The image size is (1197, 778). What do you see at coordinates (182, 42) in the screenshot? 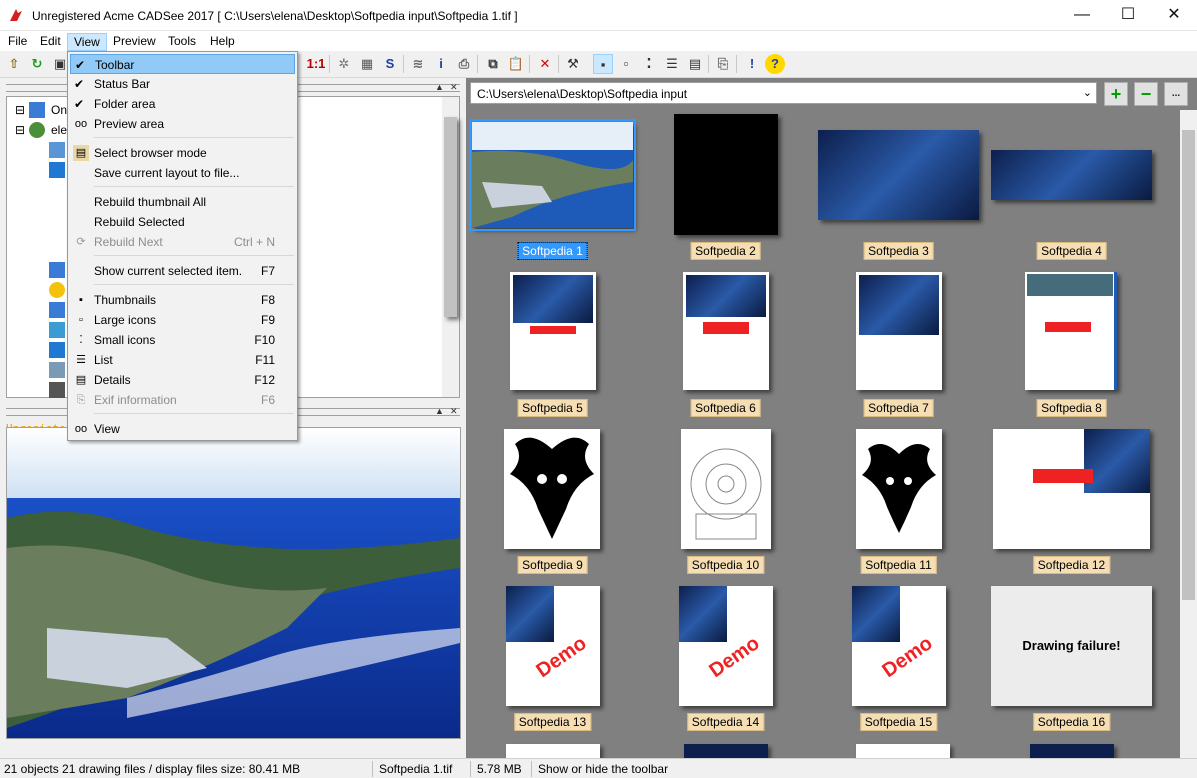
I see `menu-tools: Tools` at bounding box center [182, 42].